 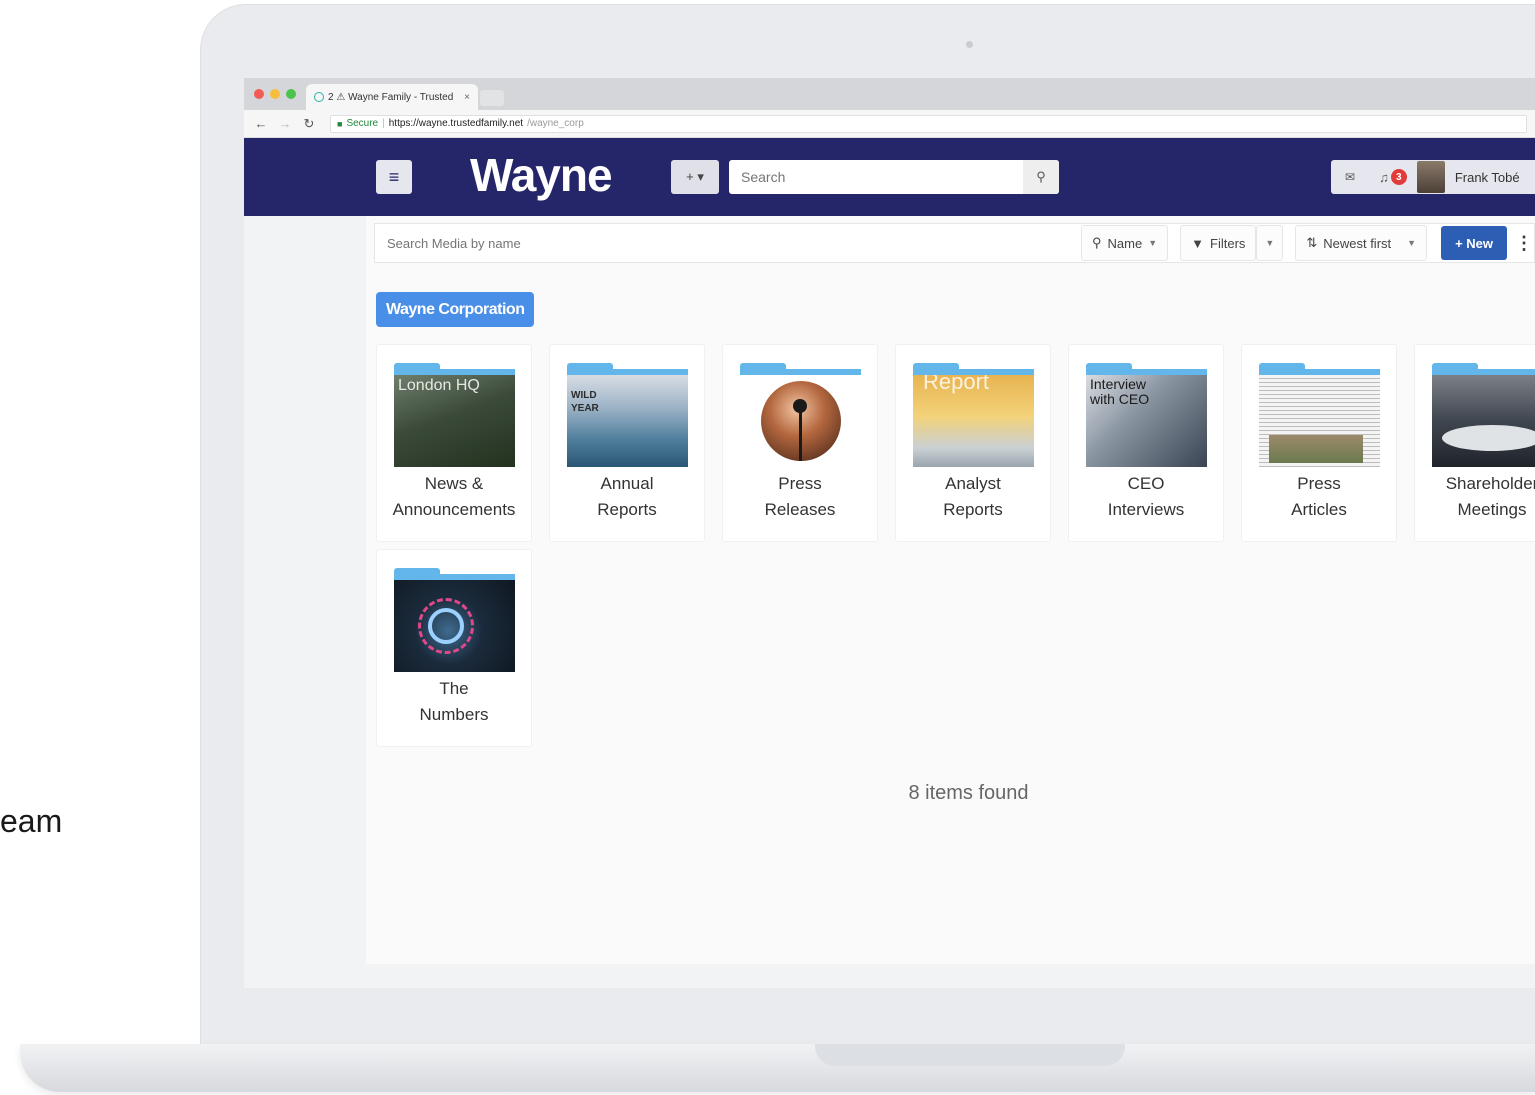 I want to click on thumbnail-caption: London HQ, so click(x=439, y=385).